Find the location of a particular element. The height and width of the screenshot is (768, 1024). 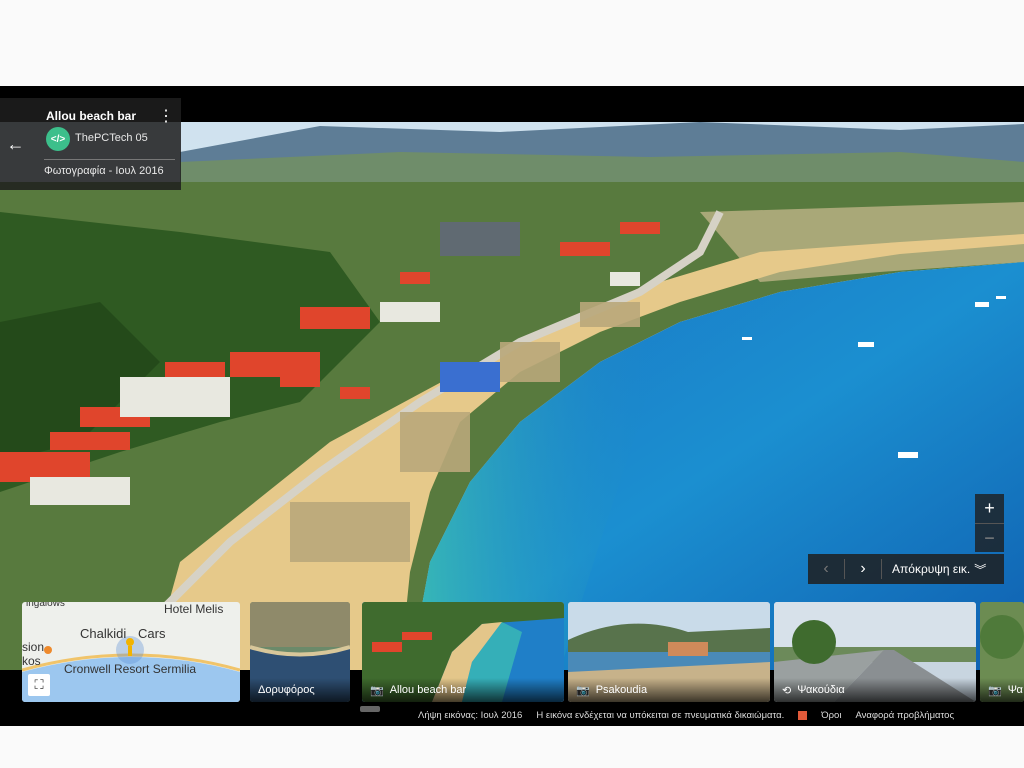

map-label: kos is located at coordinates (31, 661).